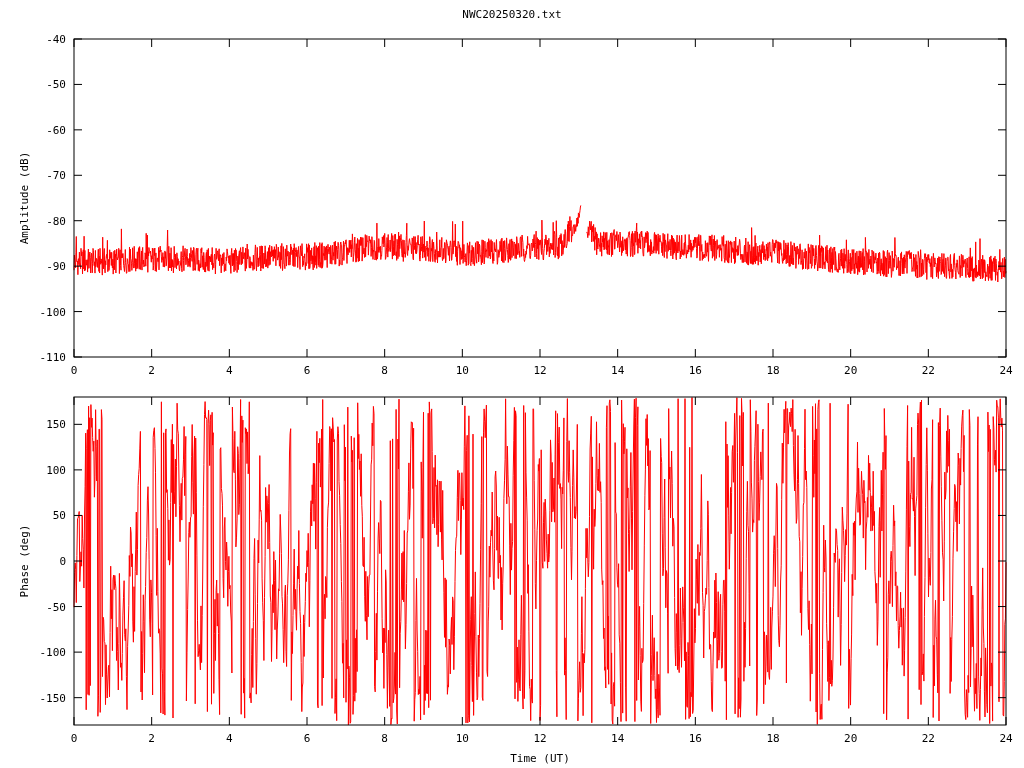 This screenshot has width=1024, height=768. What do you see at coordinates (52, 698) in the screenshot?
I see `y-tick-label: -150` at bounding box center [52, 698].